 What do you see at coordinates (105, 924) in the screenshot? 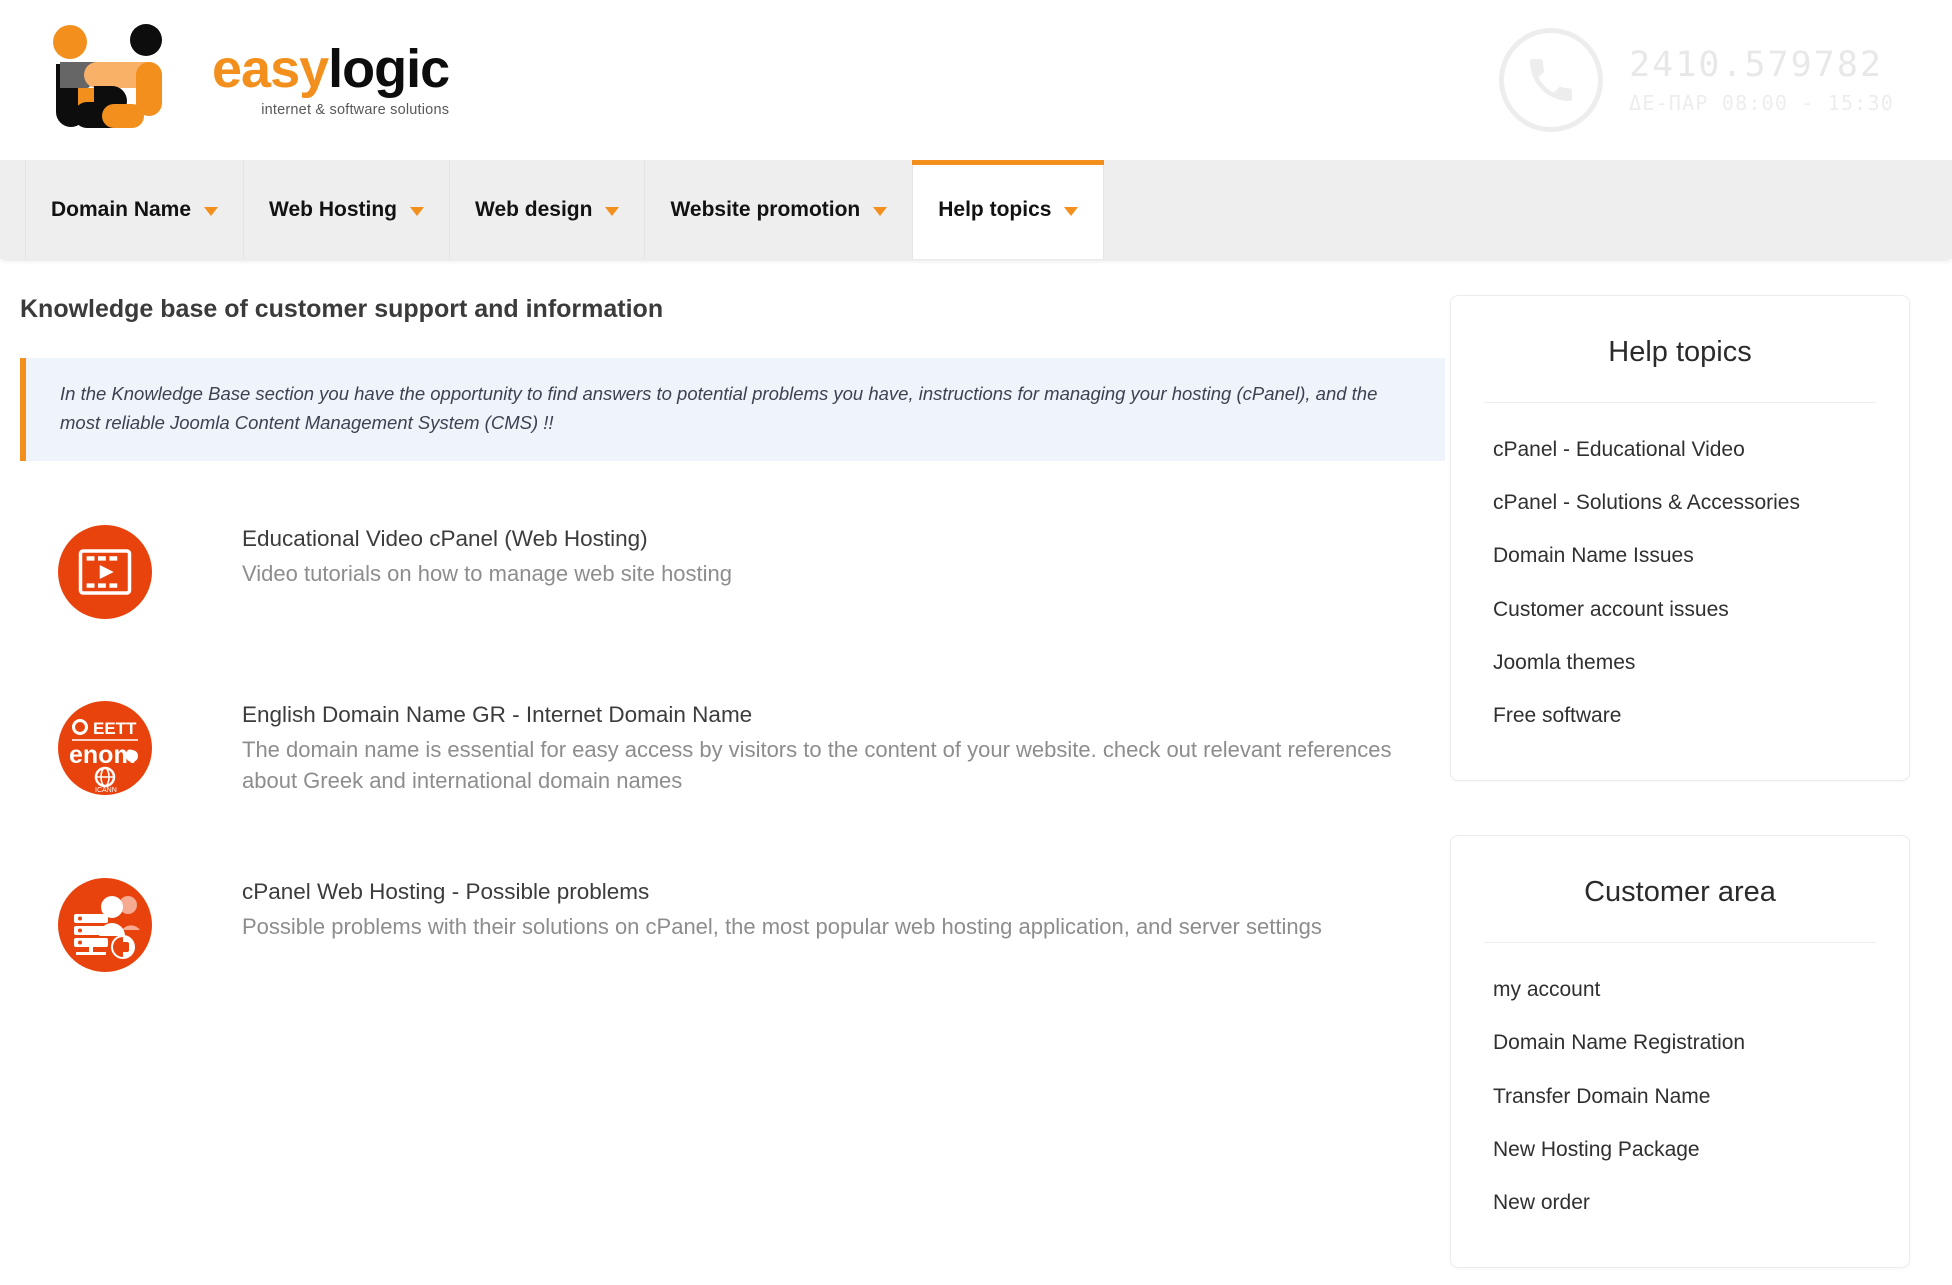
I see `server-users-cpanel-icon` at bounding box center [105, 924].